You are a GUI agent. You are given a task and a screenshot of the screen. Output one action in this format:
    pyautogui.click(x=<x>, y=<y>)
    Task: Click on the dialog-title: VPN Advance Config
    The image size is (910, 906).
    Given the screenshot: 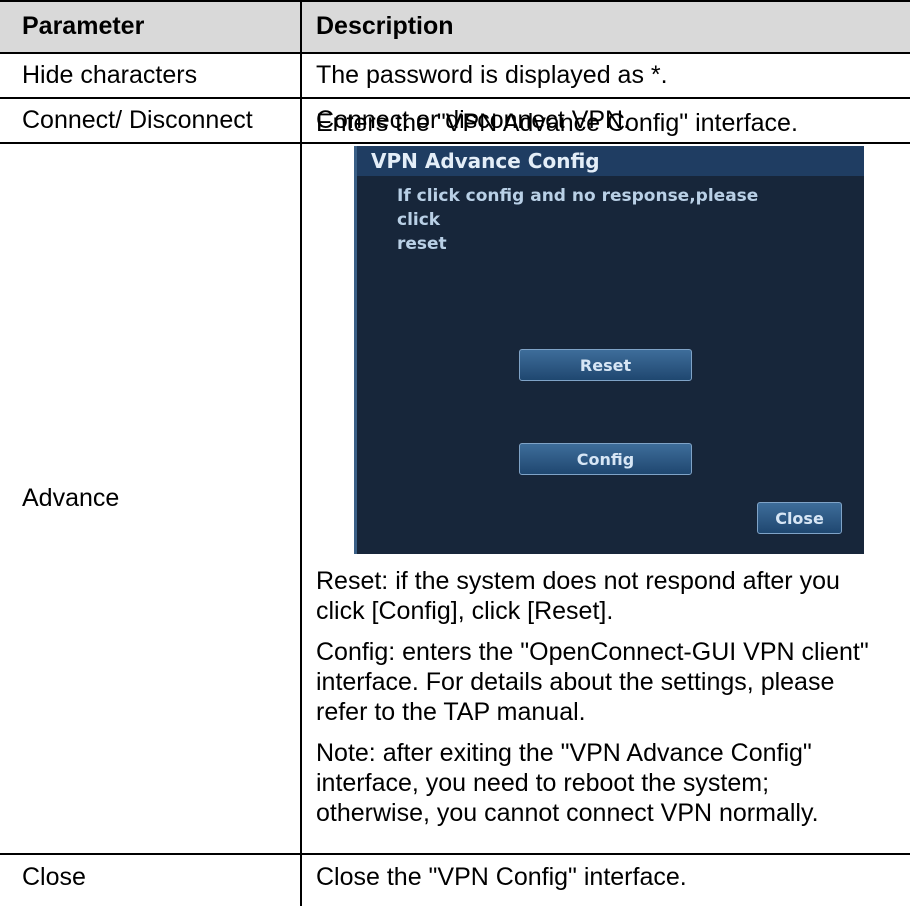 What is the action you would take?
    pyautogui.click(x=610, y=161)
    